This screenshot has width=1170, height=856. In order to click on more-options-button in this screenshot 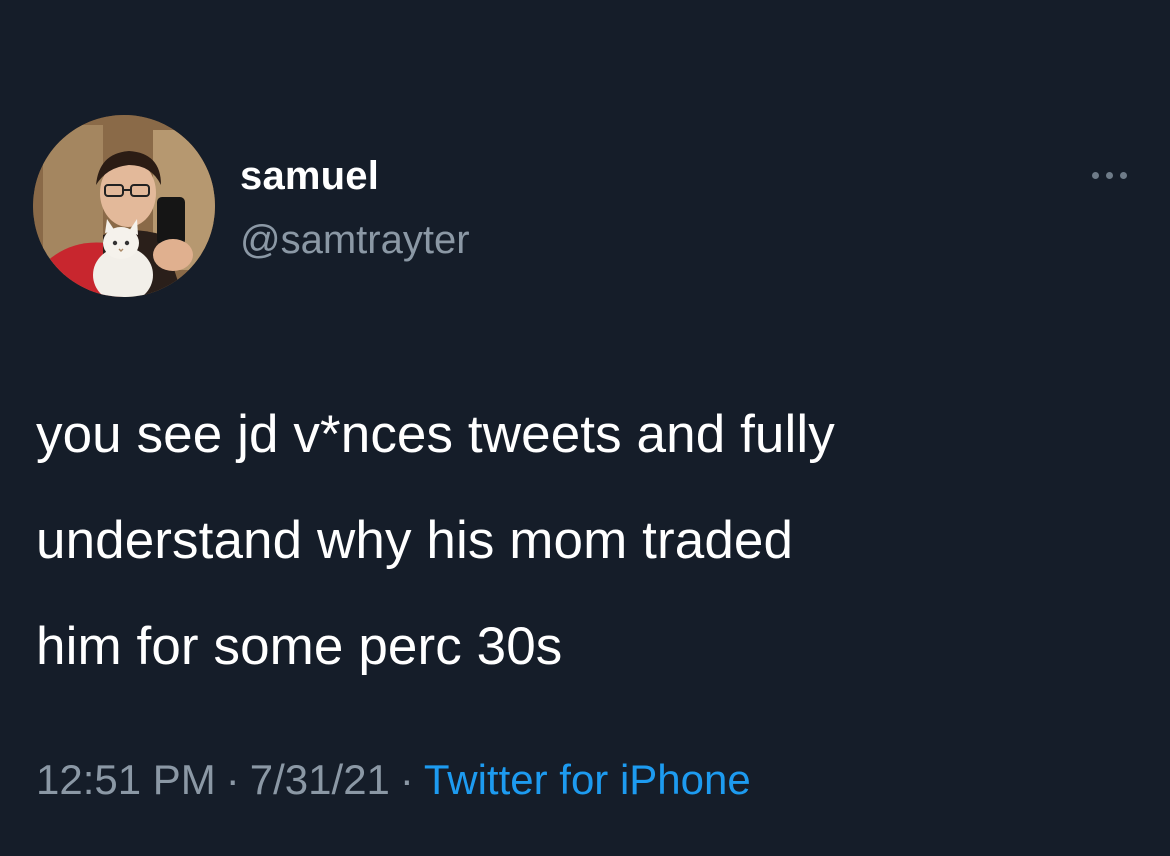, I will do `click(1110, 175)`.